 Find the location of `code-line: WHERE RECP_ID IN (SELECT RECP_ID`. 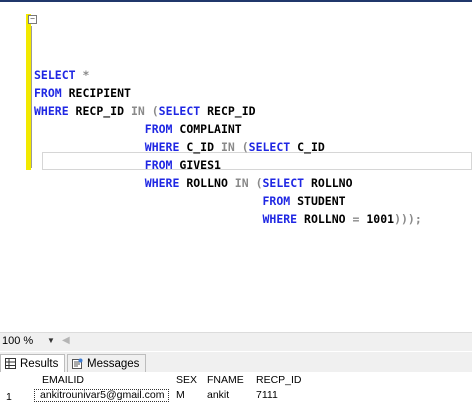

code-line: WHERE RECP_ID IN (SELECT RECP_ID is located at coordinates (228, 111).